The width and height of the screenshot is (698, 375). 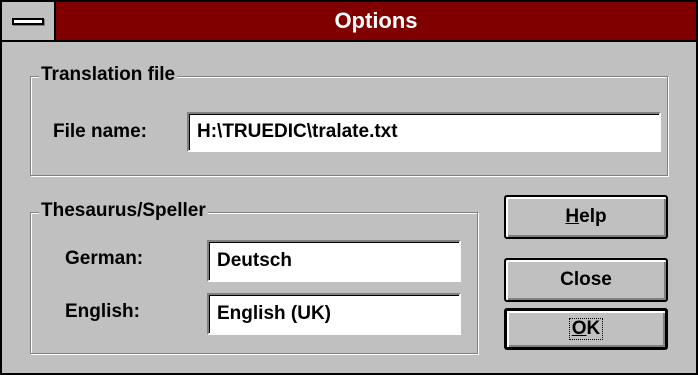 I want to click on english-field: English (UK), so click(x=334, y=314).